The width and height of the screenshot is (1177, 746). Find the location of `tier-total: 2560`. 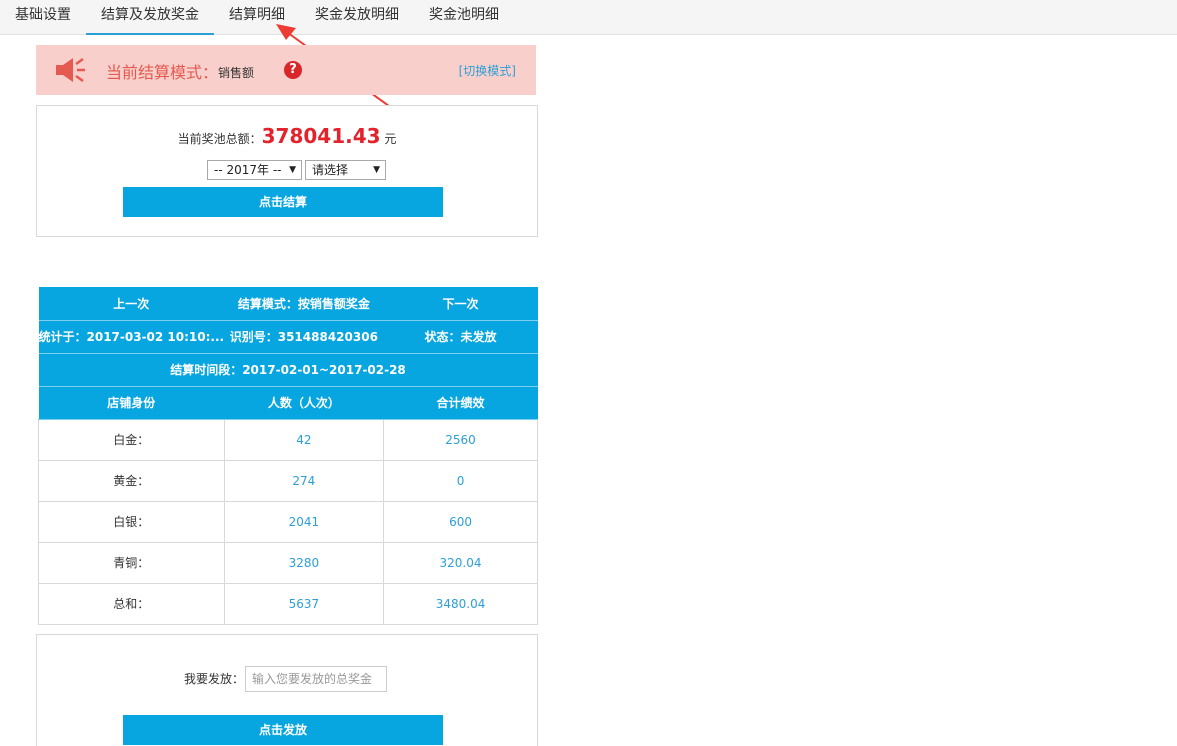

tier-total: 2560 is located at coordinates (460, 439).